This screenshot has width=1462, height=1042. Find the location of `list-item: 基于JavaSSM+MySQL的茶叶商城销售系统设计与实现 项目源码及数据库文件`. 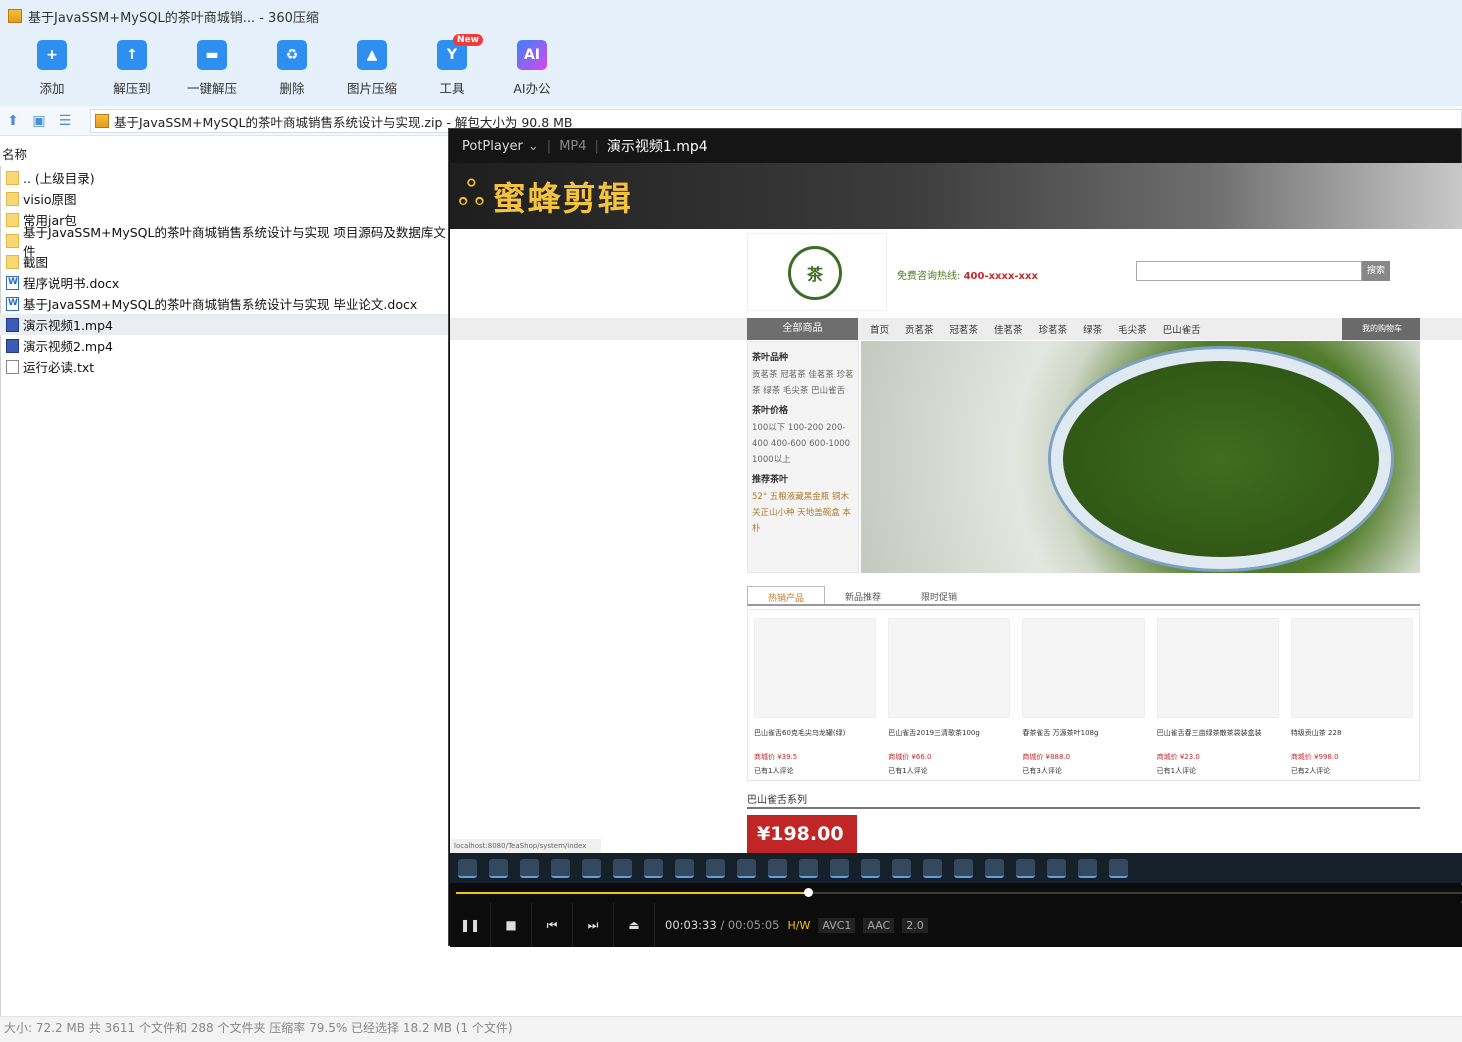

list-item: 基于JavaSSM+MySQL的茶叶商城销售系统设计与实现 项目源码及数据库文件 is located at coordinates (224, 242).